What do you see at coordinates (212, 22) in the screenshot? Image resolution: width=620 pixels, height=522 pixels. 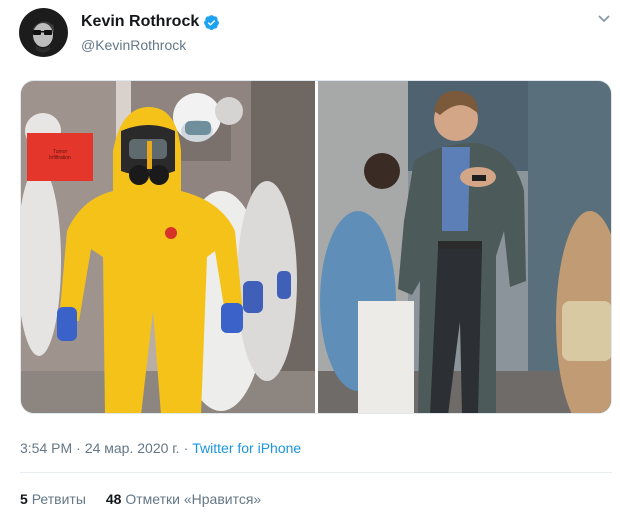 I see `verified-badge-icon` at bounding box center [212, 22].